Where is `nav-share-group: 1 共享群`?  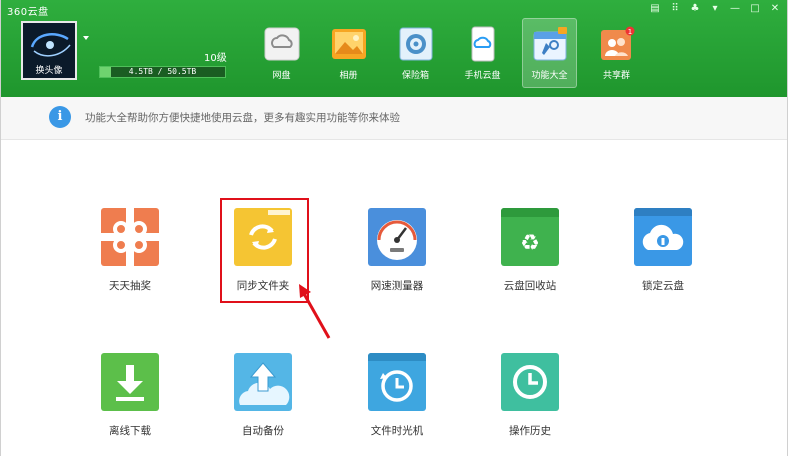 nav-share-group: 1 共享群 is located at coordinates (616, 53).